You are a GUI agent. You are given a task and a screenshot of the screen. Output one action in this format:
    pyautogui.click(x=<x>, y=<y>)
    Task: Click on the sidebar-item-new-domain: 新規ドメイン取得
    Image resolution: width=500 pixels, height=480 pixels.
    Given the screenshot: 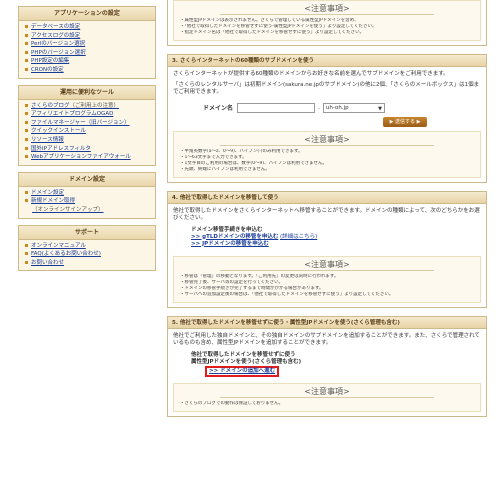 What is the action you would take?
    pyautogui.click(x=88, y=201)
    